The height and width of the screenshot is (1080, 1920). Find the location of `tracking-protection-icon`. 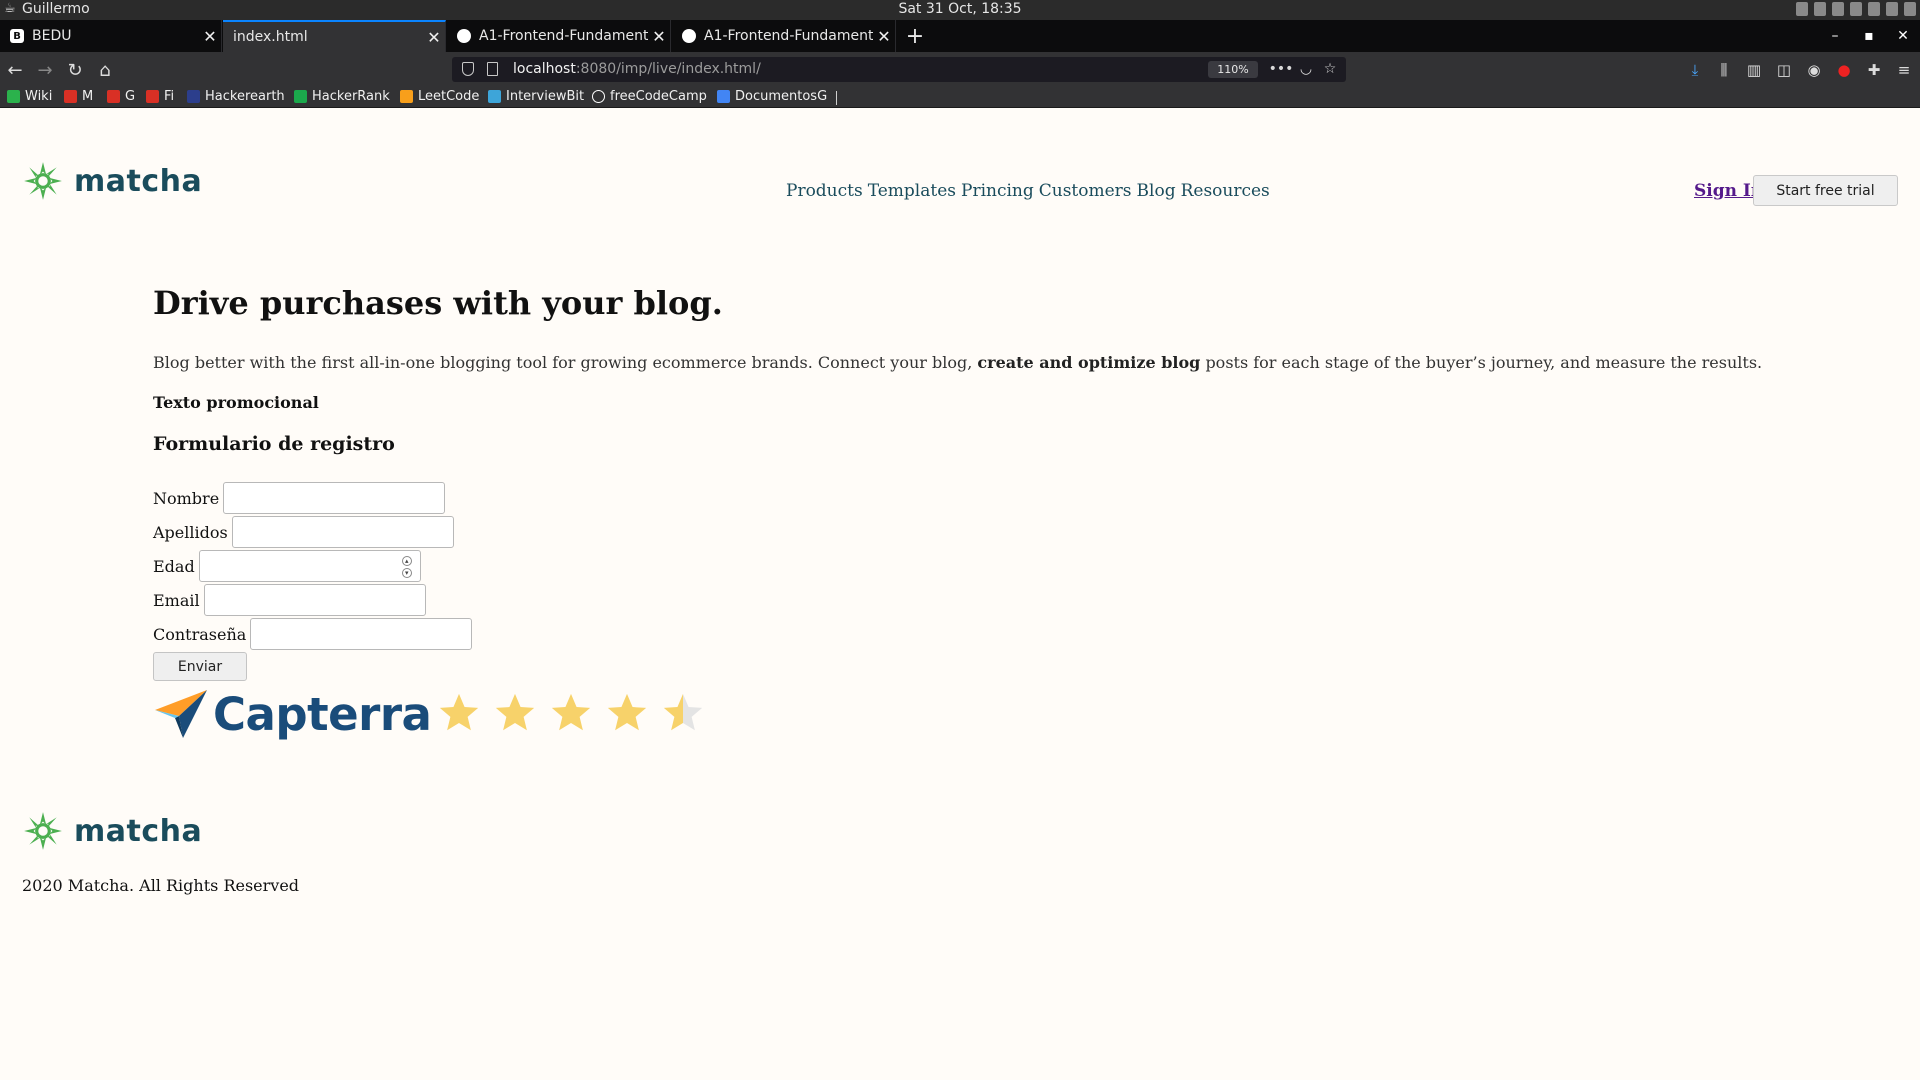

tracking-protection-icon is located at coordinates (468, 69).